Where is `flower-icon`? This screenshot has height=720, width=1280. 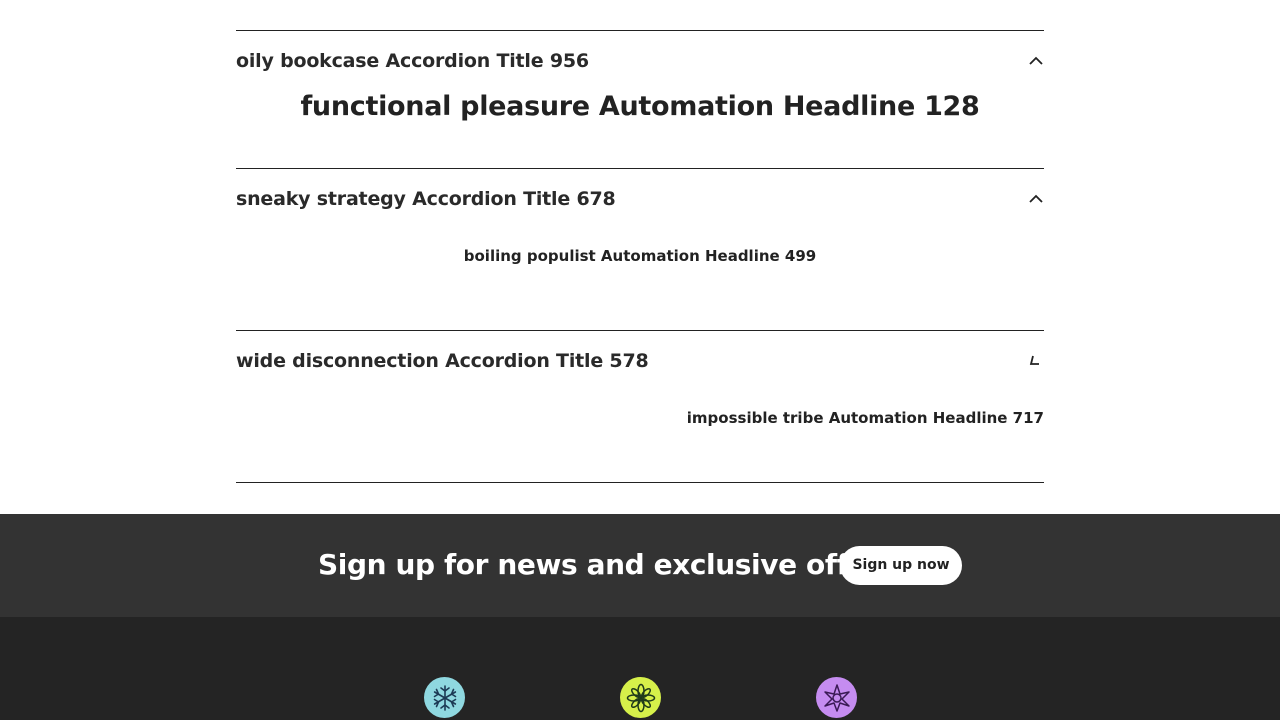 flower-icon is located at coordinates (640, 697).